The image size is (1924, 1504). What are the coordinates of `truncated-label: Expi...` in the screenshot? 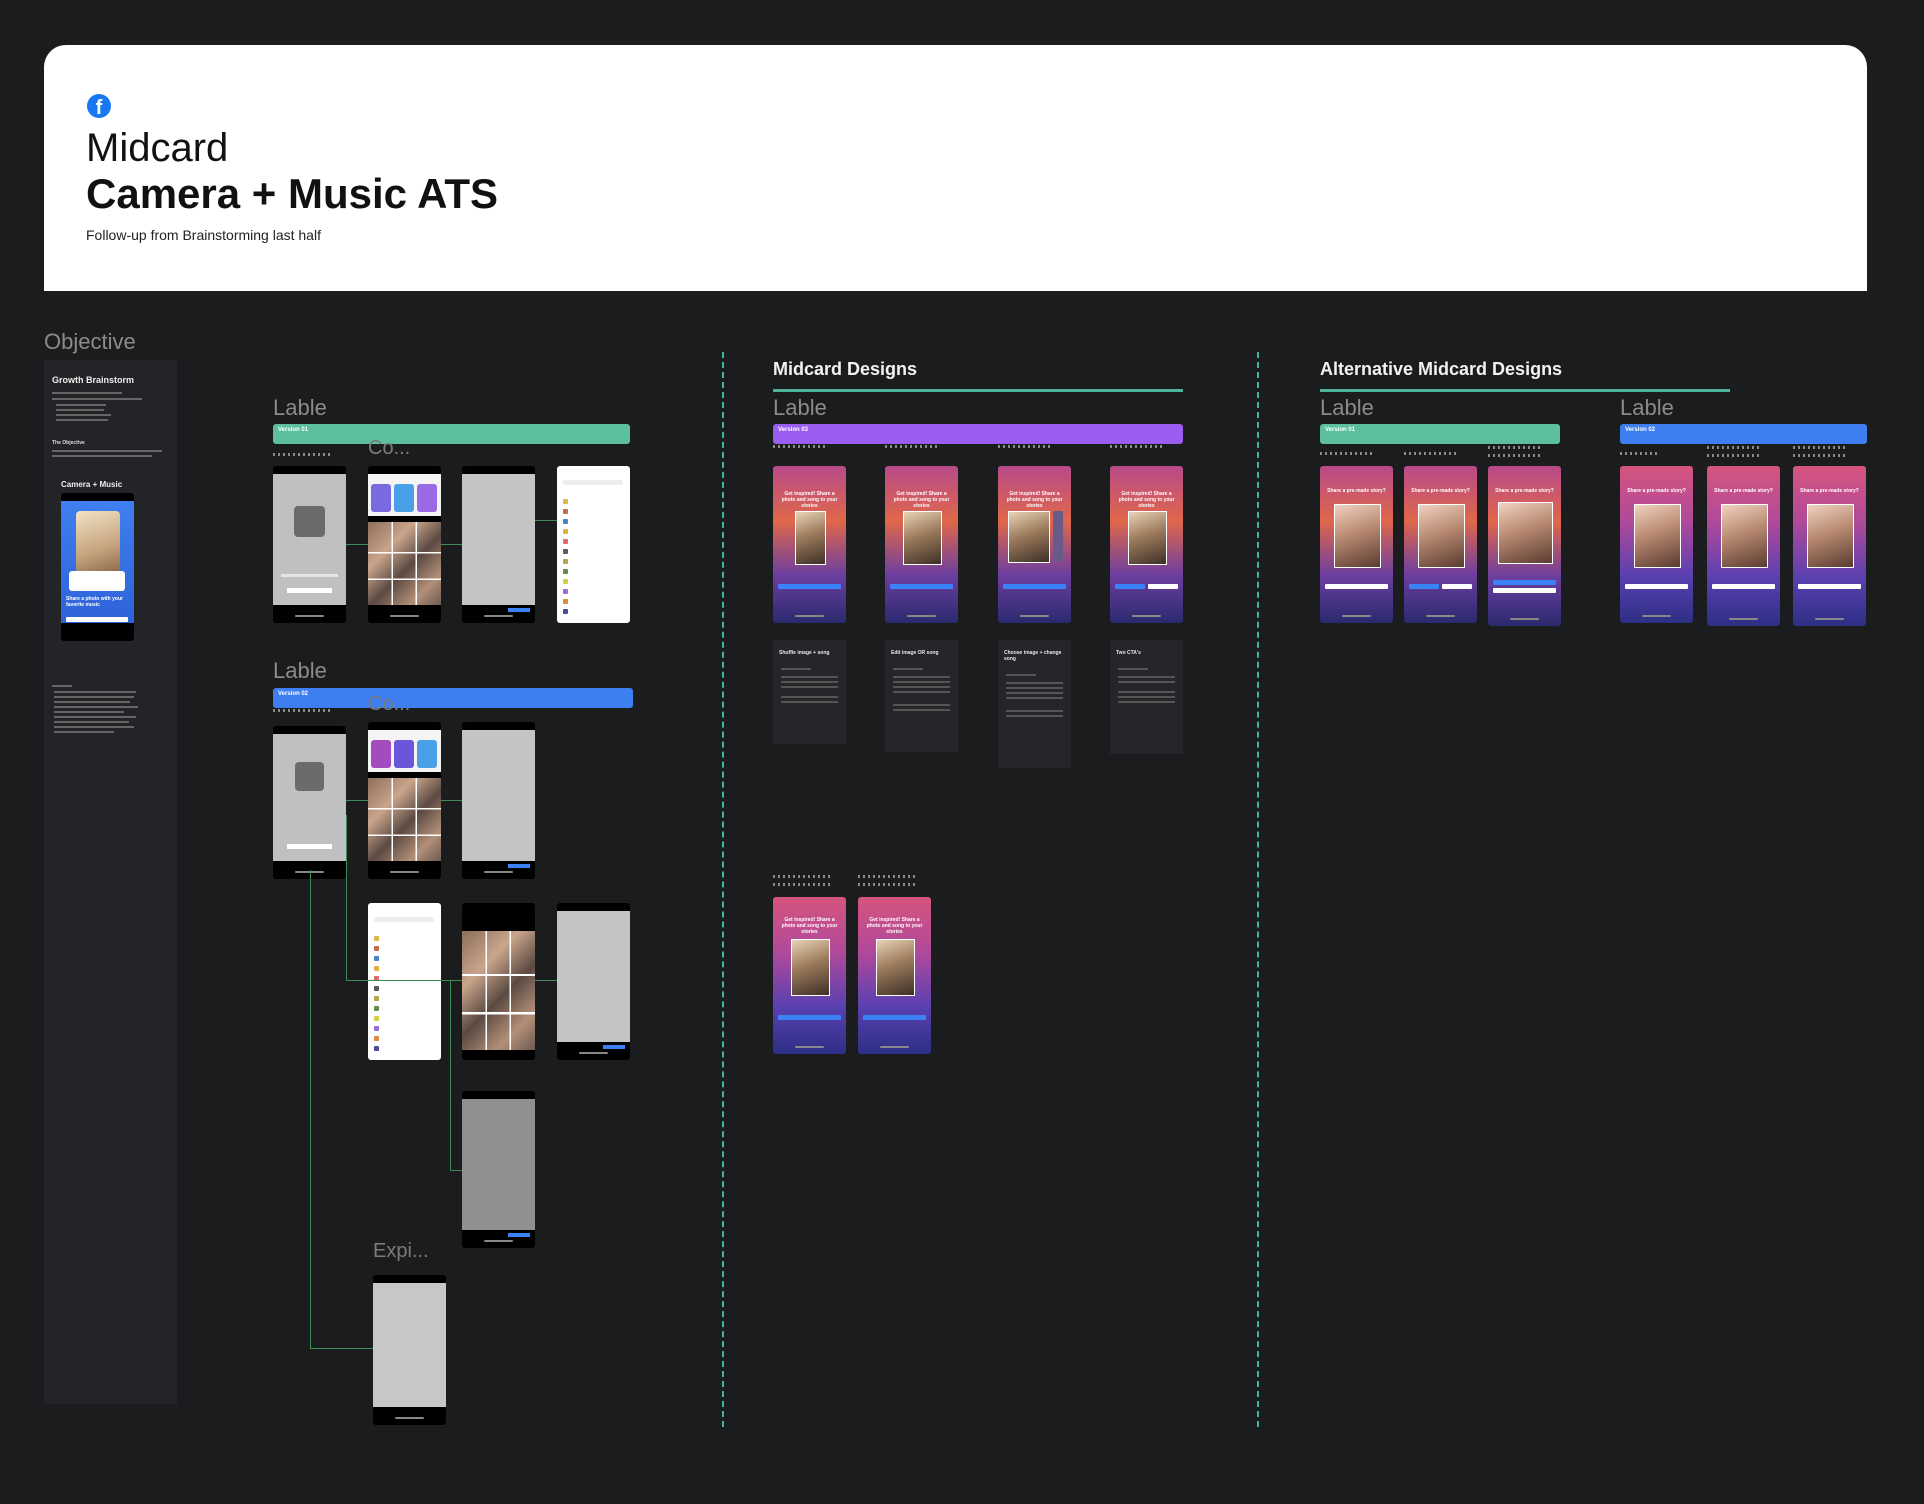 It's located at (401, 1251).